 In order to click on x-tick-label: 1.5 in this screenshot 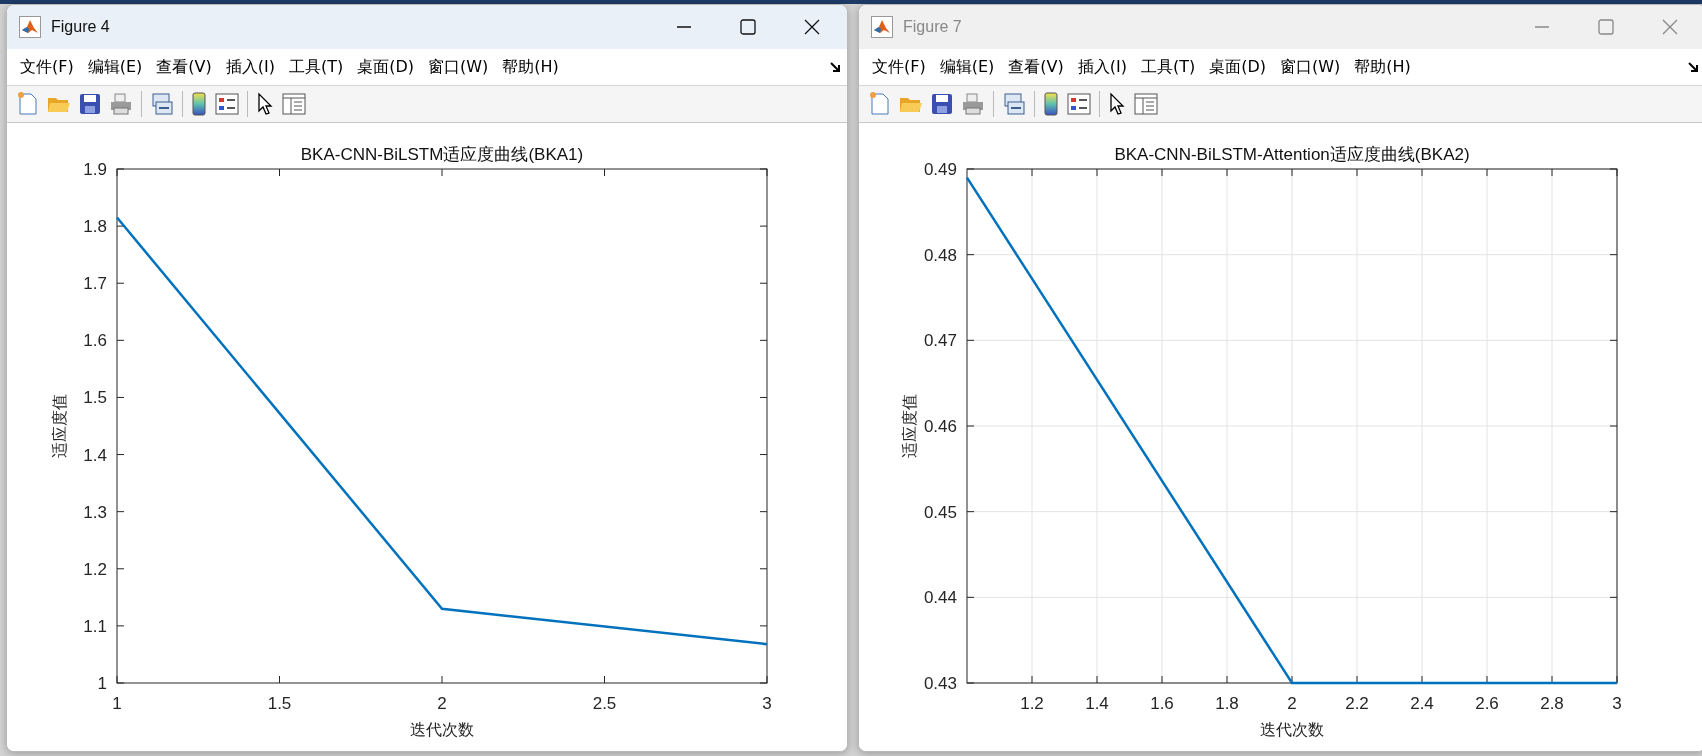, I will do `click(279, 703)`.